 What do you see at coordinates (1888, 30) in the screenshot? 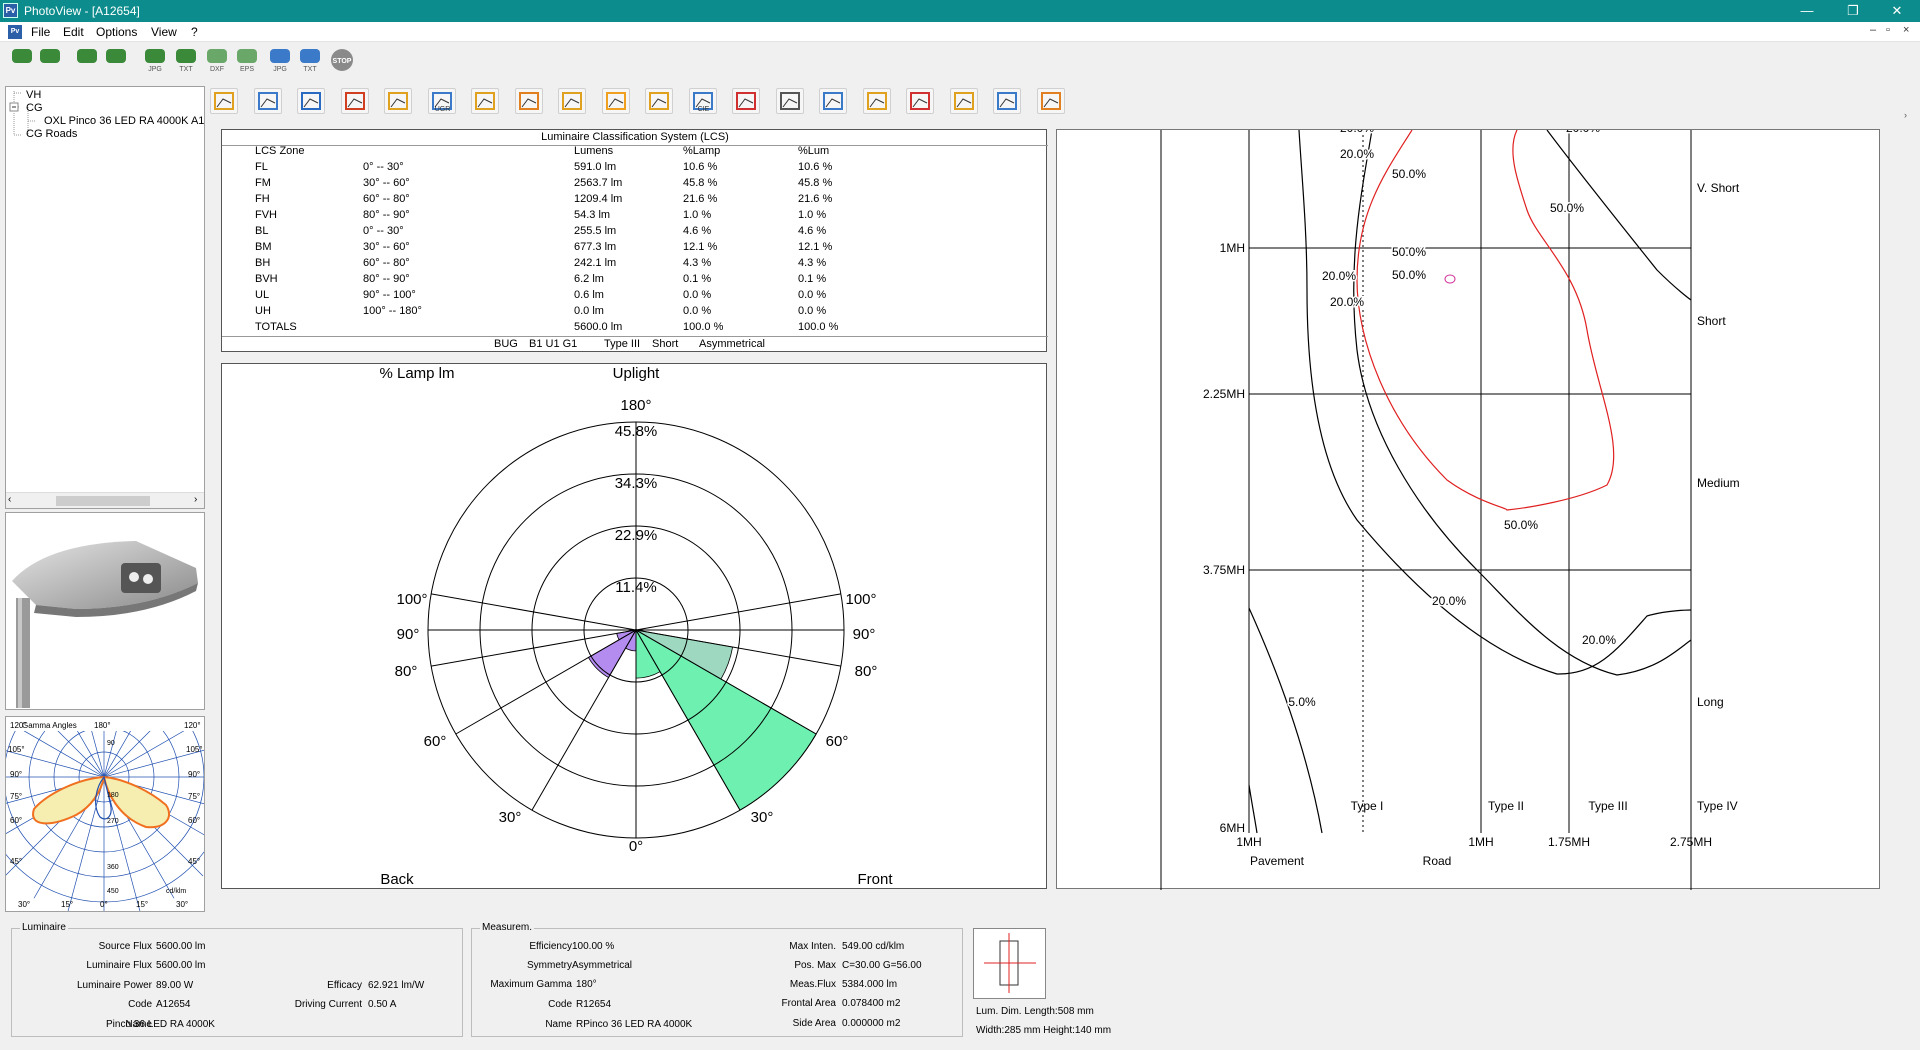
I see `mdi-restore-button: ▫` at bounding box center [1888, 30].